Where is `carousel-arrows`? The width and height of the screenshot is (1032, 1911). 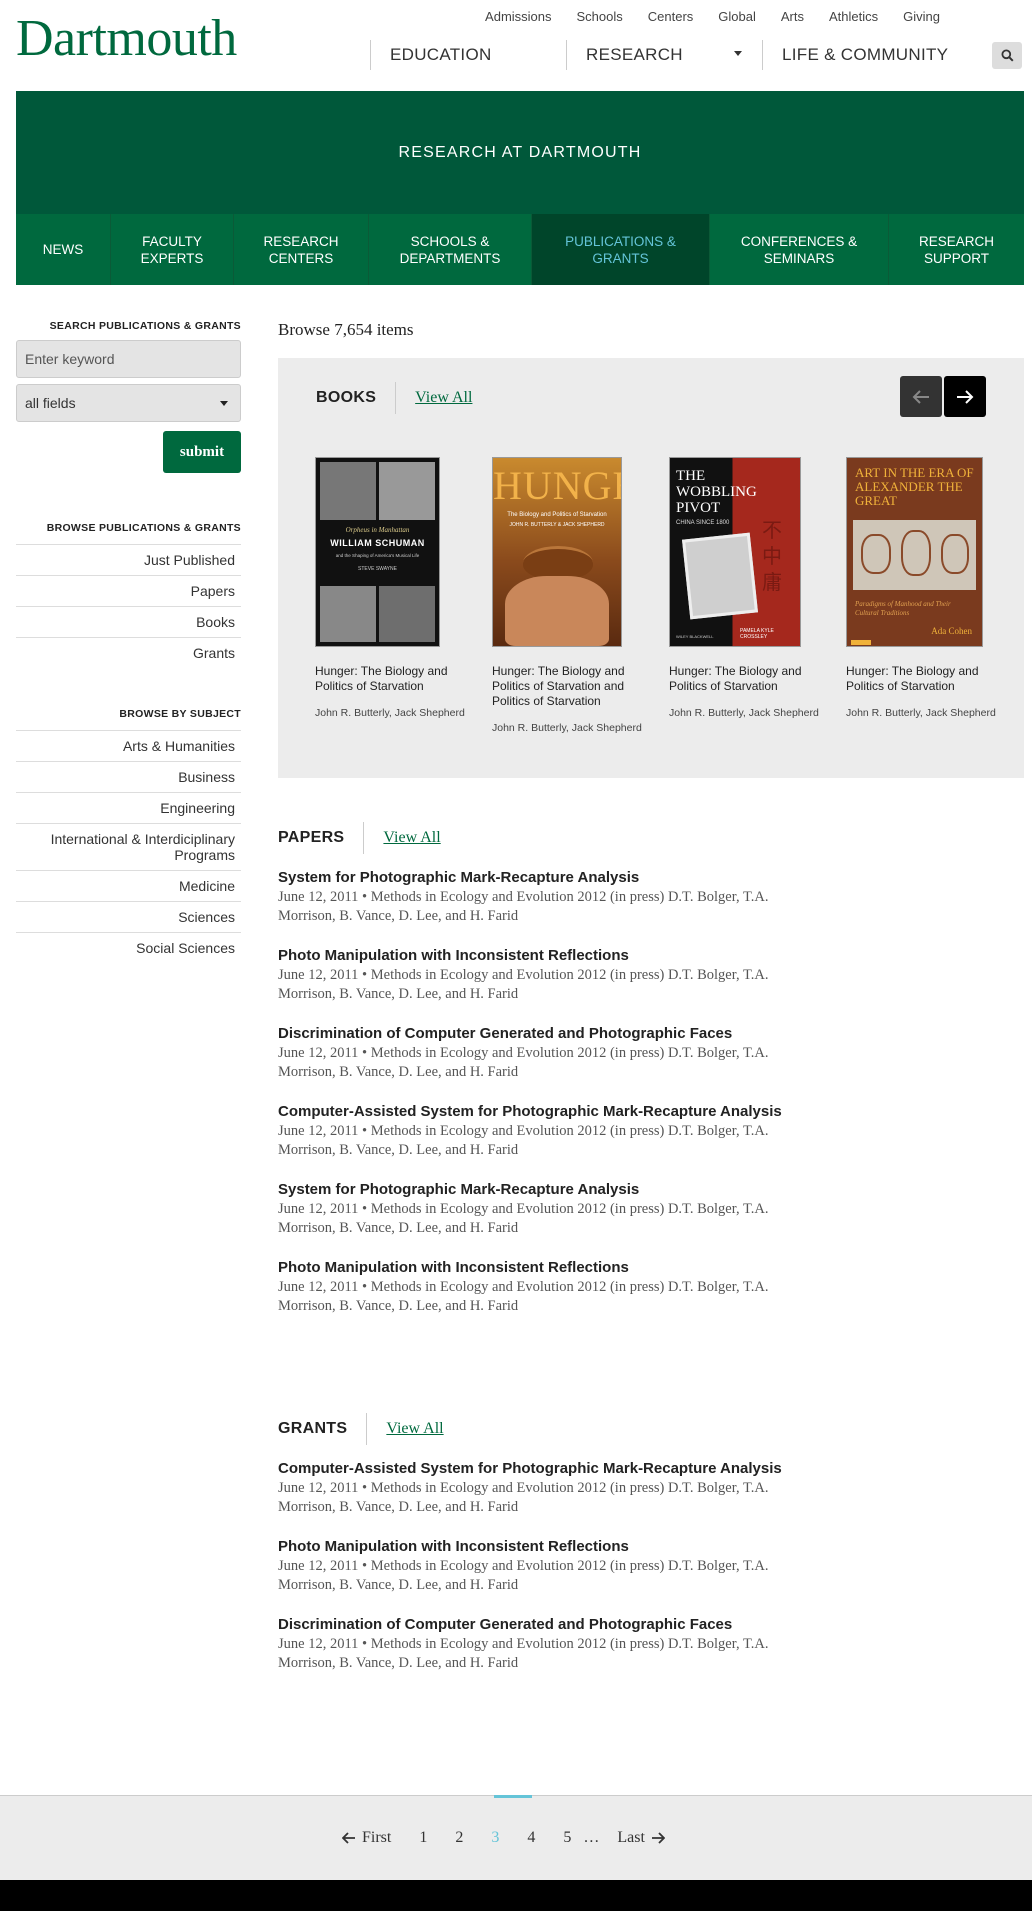 carousel-arrows is located at coordinates (943, 396).